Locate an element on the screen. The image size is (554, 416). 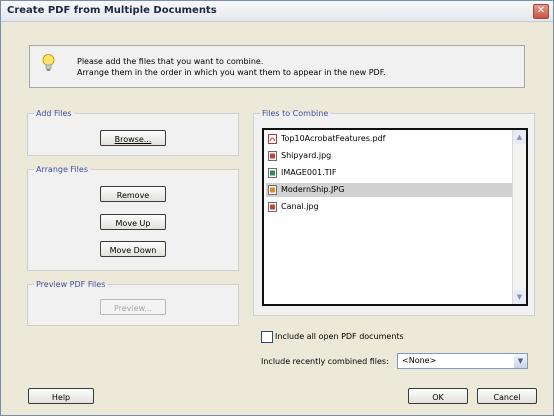
cancel-label: Cancel is located at coordinates (507, 397).